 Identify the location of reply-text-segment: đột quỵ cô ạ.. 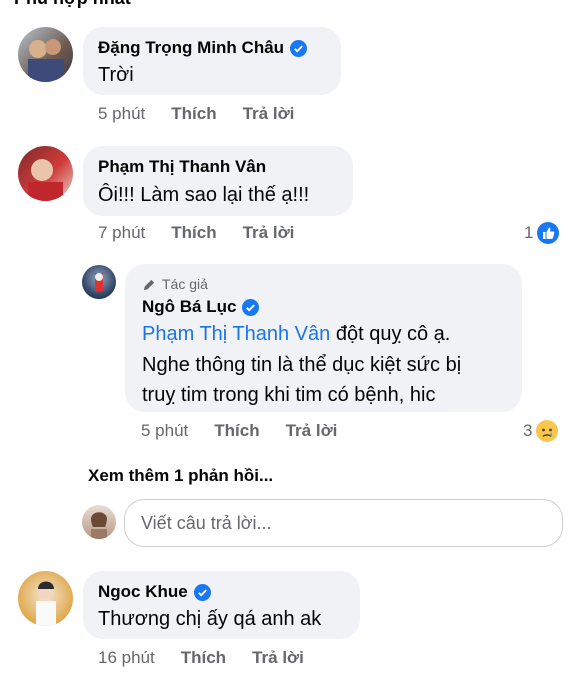
(390, 334).